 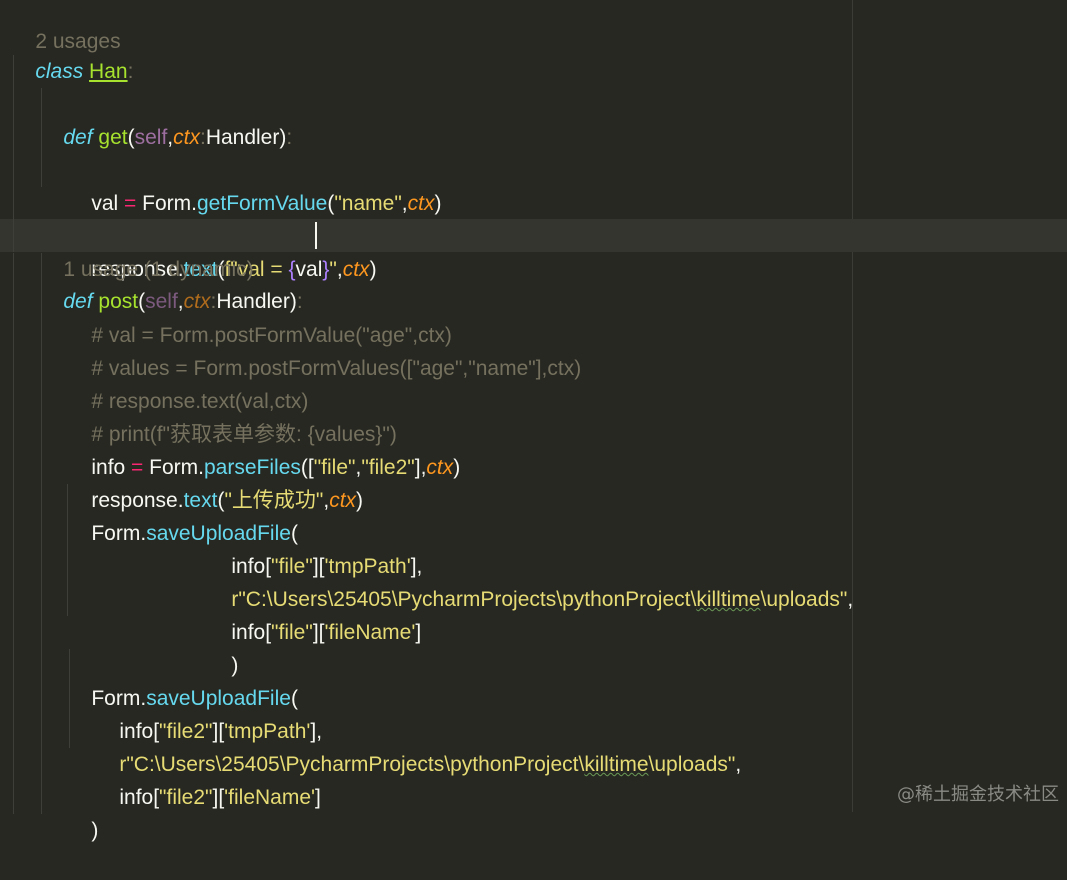 What do you see at coordinates (533, 184) in the screenshot?
I see `code-line-print: print(f"val = {val}")` at bounding box center [533, 184].